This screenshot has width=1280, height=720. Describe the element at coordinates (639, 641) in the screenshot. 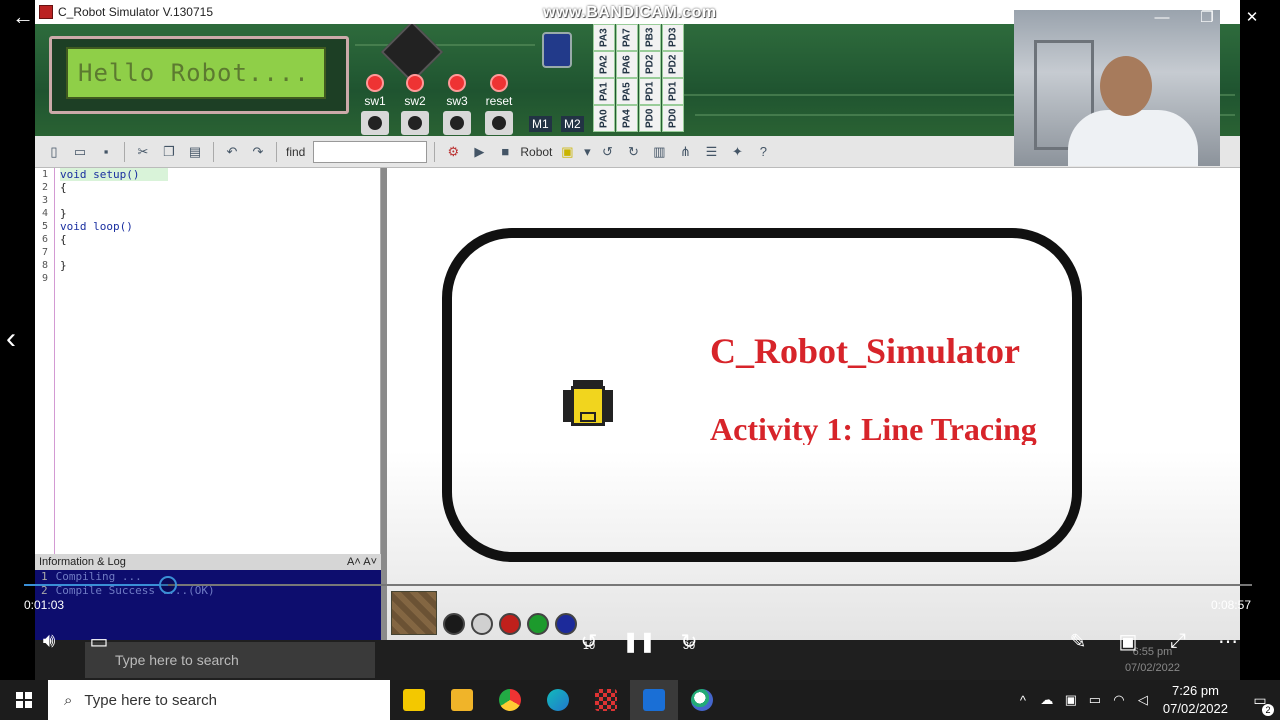

I see `pause-icon: ❚❚` at that location.